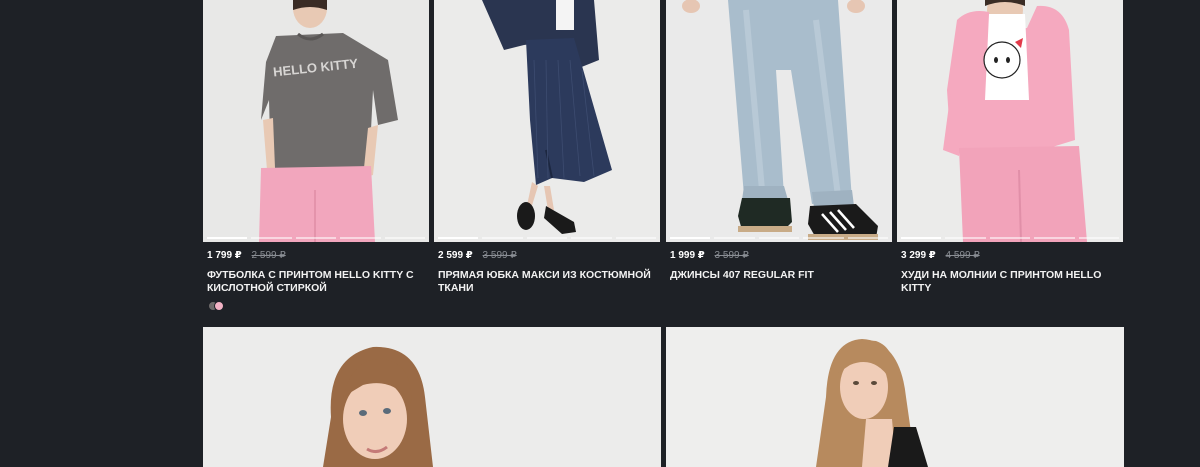 The height and width of the screenshot is (467, 1200). Describe the element at coordinates (918, 255) in the screenshot. I see `current-price: 3 299 ₽` at that location.